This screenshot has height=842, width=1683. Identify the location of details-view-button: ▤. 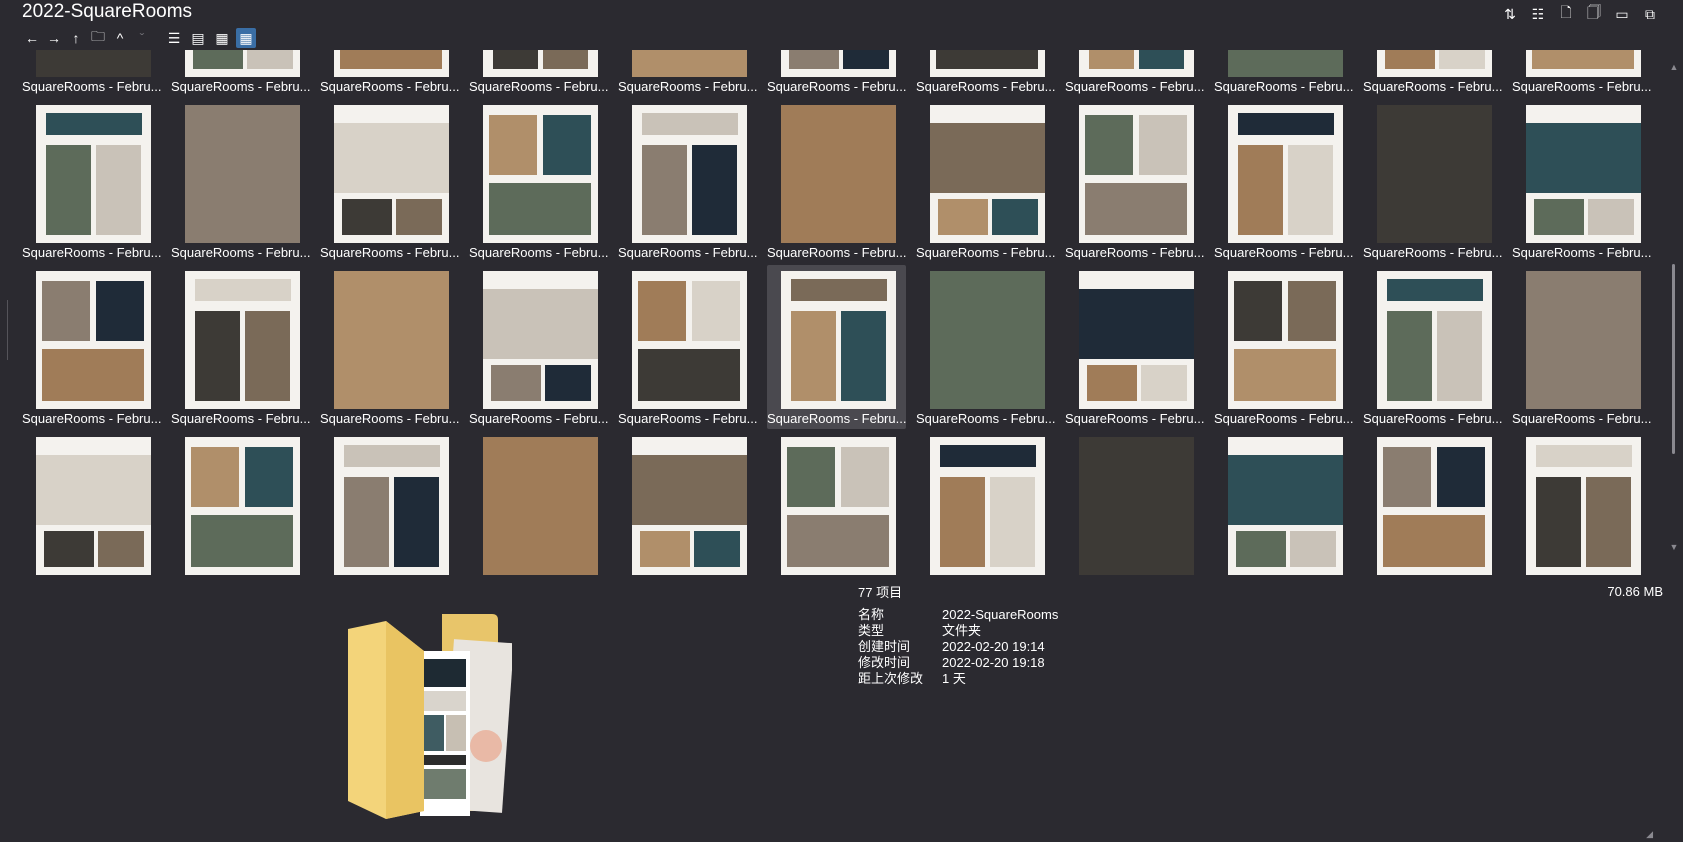
(198, 38).